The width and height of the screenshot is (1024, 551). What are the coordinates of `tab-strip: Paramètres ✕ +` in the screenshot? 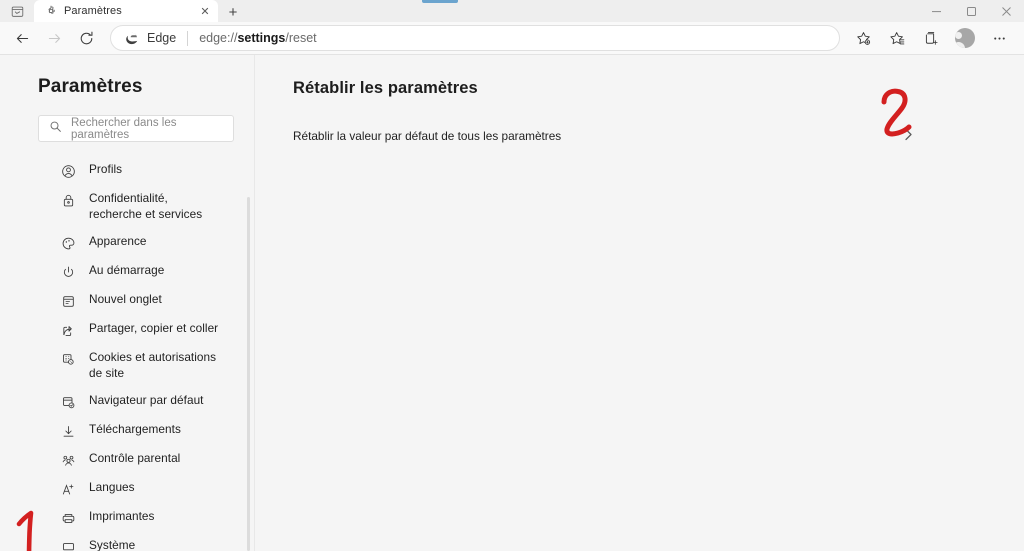 It's located at (512, 11).